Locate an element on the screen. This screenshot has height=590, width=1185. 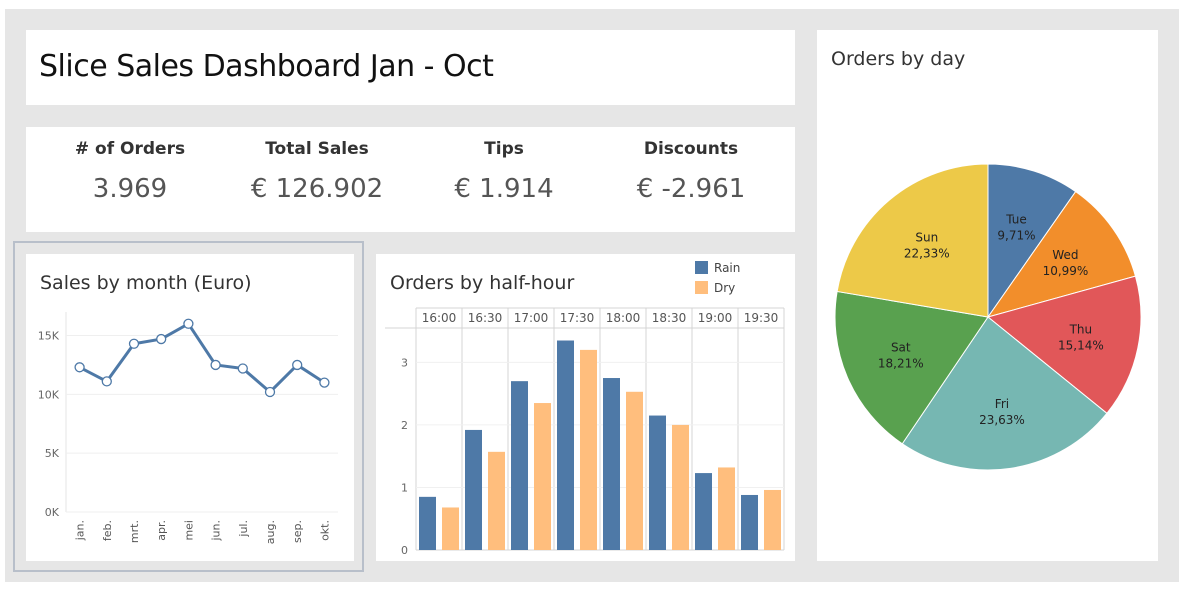
x-tick-label: jun. is located at coordinates (216, 531).